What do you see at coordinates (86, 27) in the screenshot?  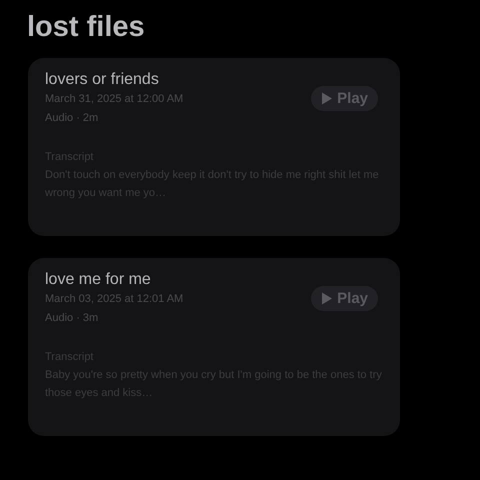 I see `page-title: lost files` at bounding box center [86, 27].